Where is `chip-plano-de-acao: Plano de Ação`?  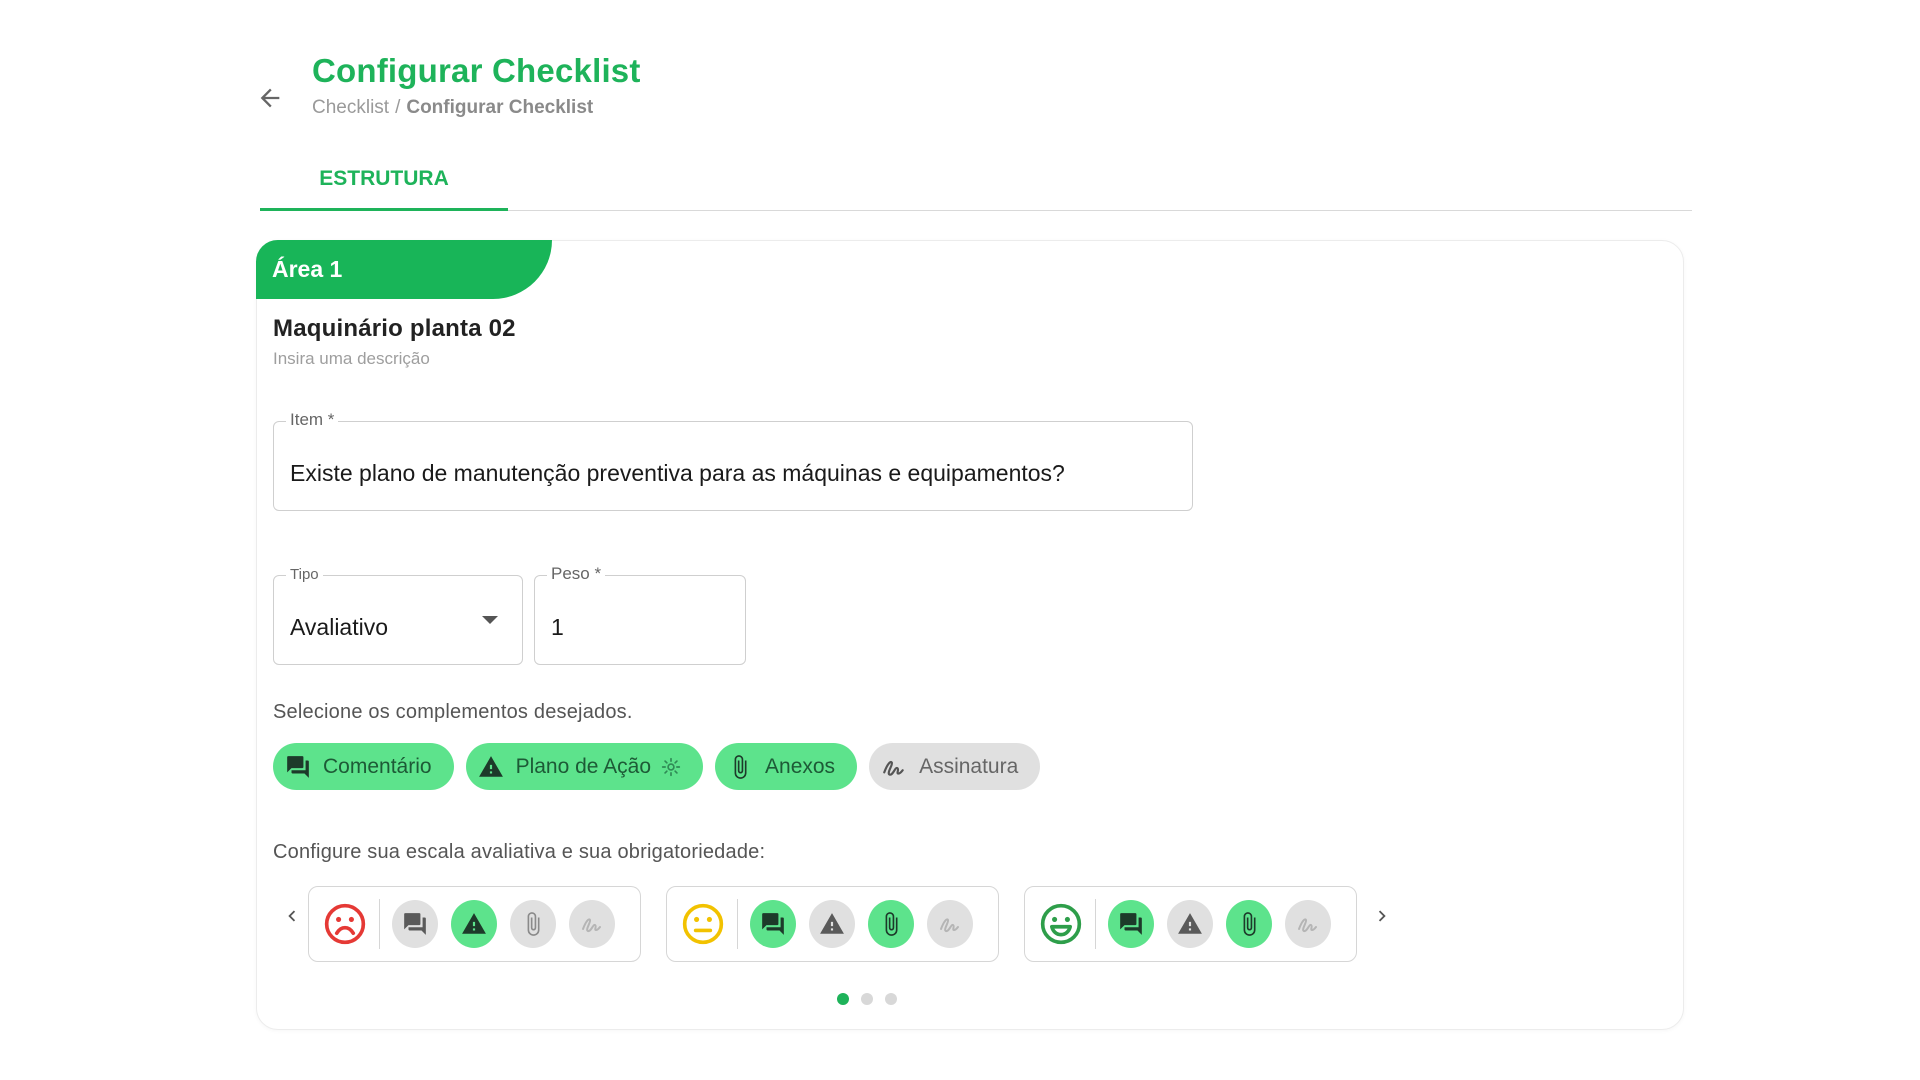 chip-plano-de-acao: Plano de Ação is located at coordinates (584, 766).